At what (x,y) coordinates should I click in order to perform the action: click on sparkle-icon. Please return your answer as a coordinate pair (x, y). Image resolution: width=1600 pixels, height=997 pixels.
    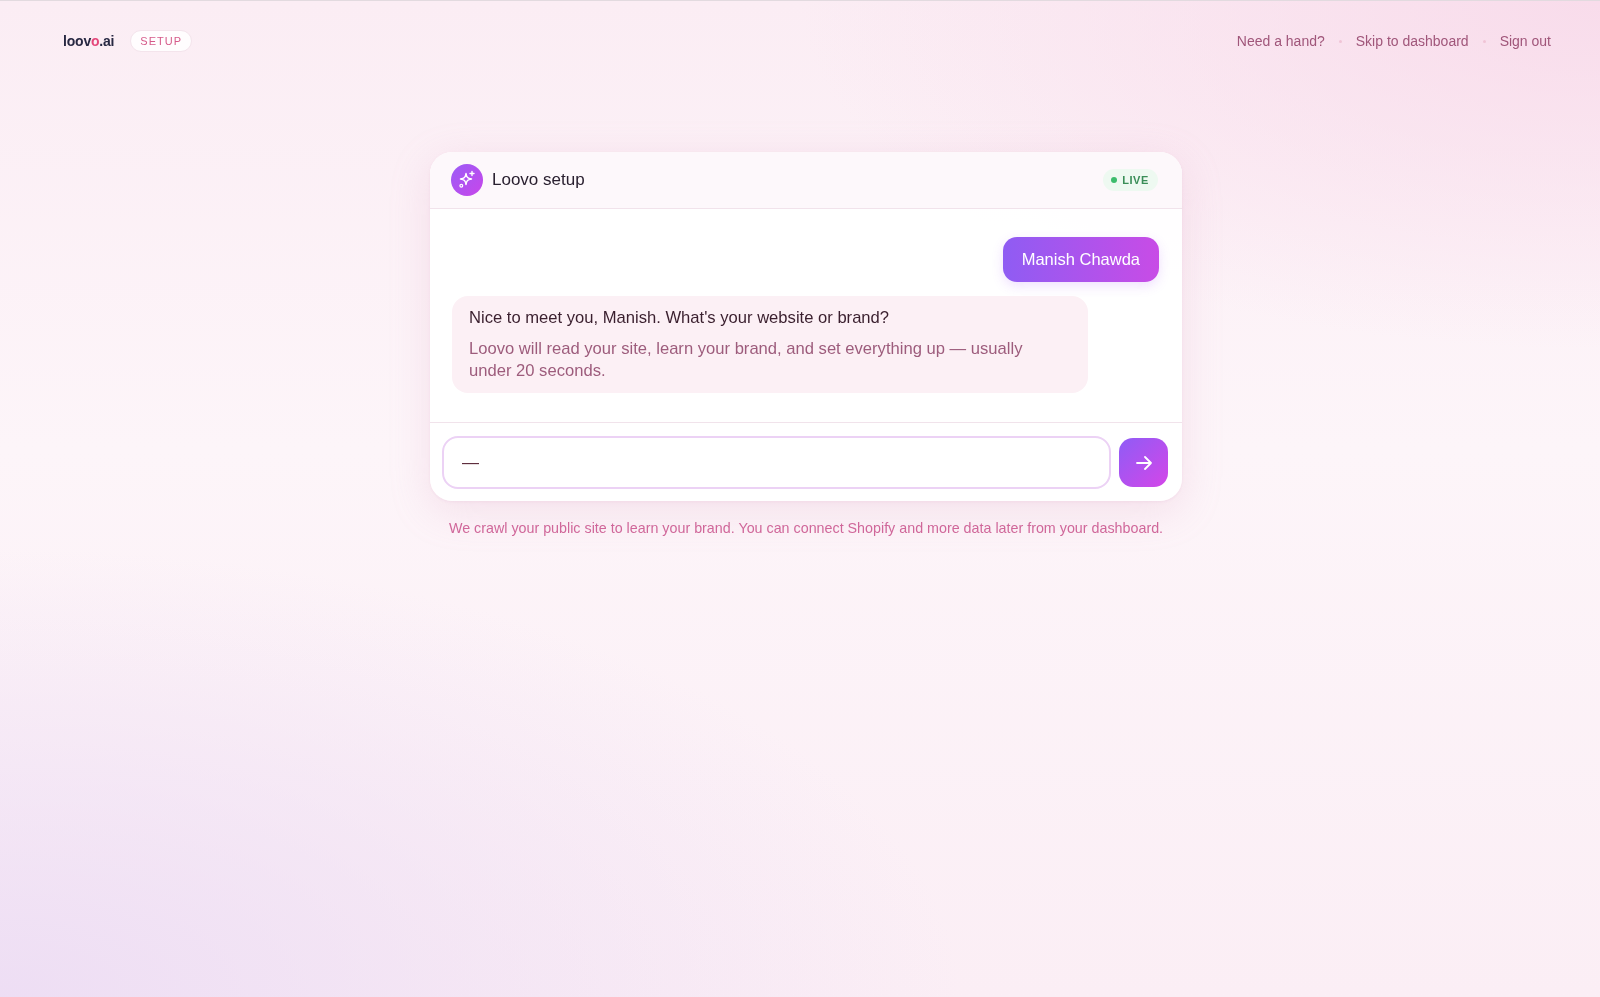
    Looking at the image, I should click on (467, 180).